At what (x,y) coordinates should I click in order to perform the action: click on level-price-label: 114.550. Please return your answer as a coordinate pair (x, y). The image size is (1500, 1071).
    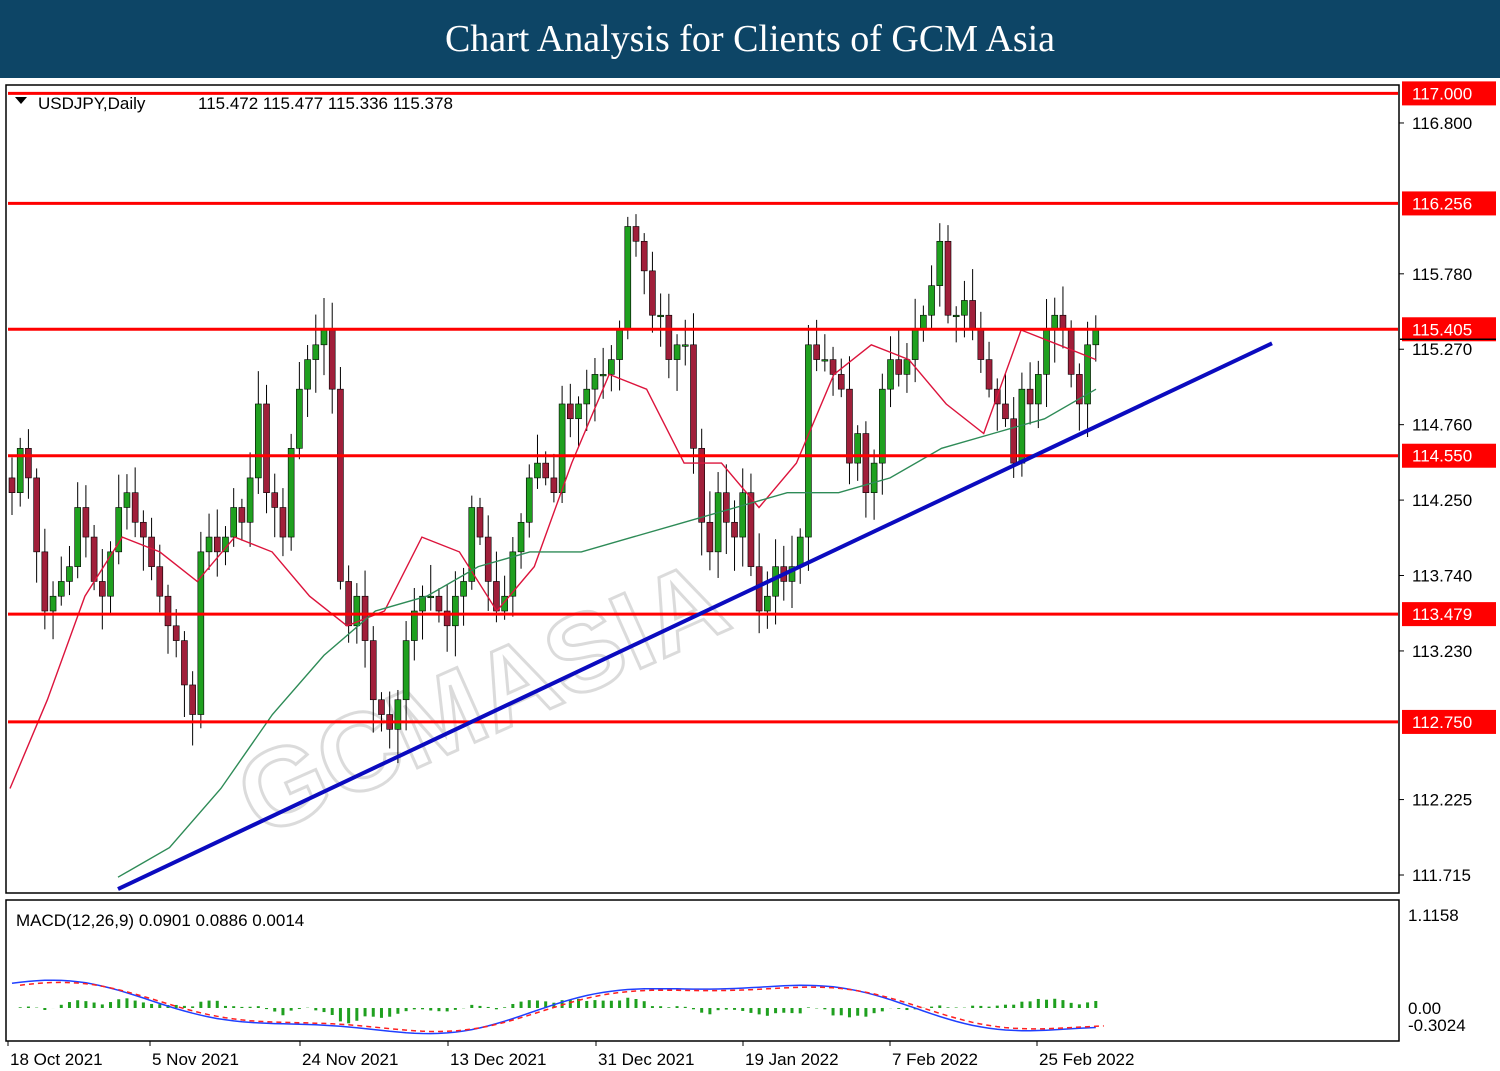
    Looking at the image, I should click on (1442, 456).